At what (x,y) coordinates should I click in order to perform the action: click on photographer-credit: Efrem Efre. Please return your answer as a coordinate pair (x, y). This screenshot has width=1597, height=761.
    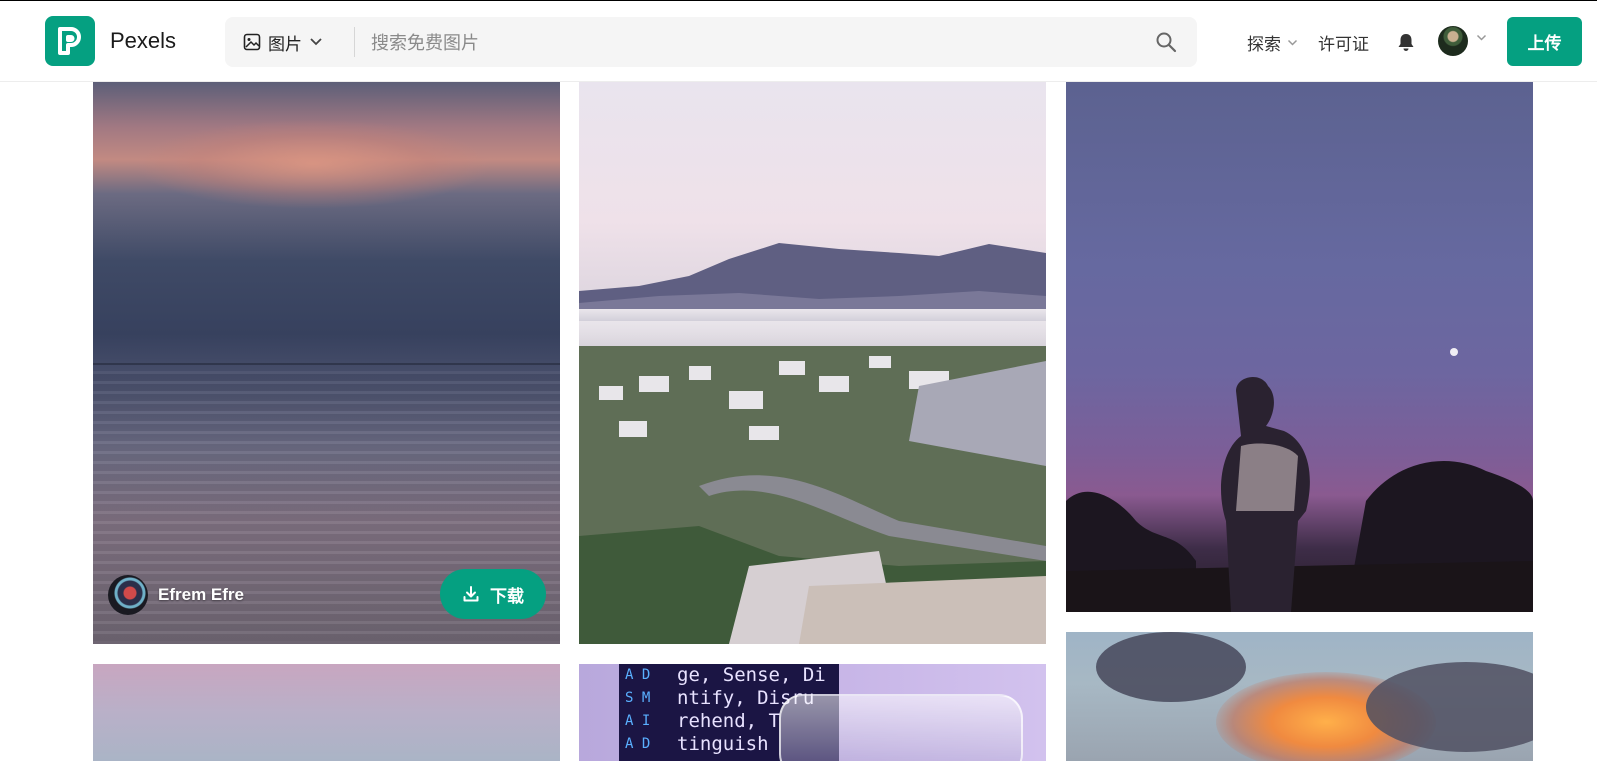
    Looking at the image, I should click on (176, 595).